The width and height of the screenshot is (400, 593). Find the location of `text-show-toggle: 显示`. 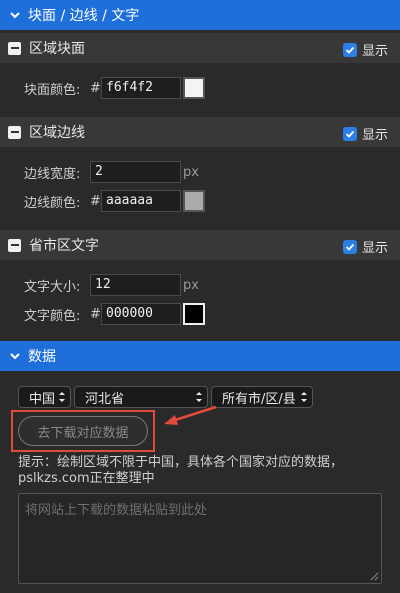

text-show-toggle: 显示 is located at coordinates (365, 246).